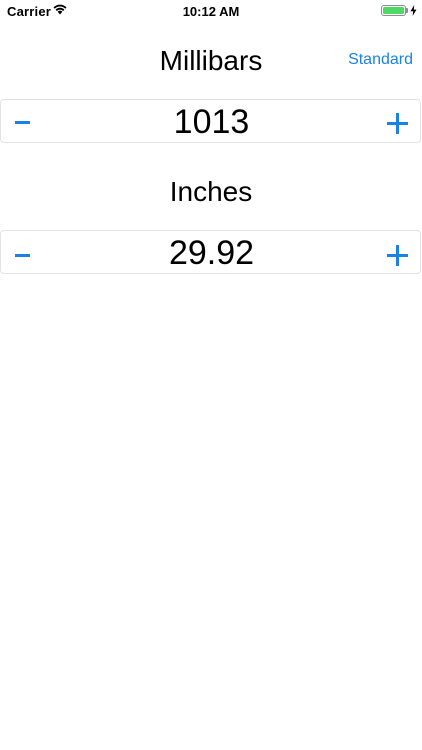 The width and height of the screenshot is (422, 750). I want to click on inches-increment-button, so click(396, 253).